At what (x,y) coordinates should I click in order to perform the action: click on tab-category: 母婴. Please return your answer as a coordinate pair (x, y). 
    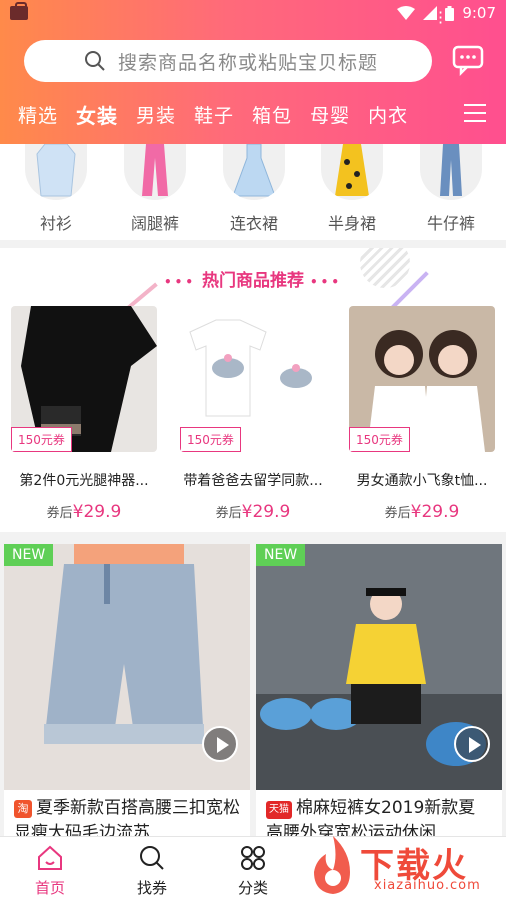
    Looking at the image, I should click on (330, 114).